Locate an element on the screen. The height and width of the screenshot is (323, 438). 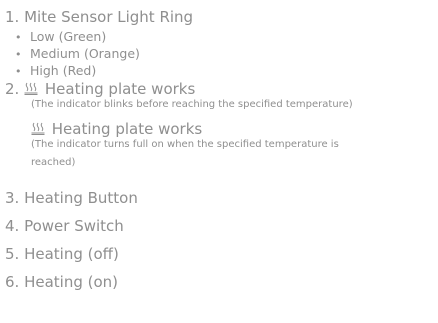
medium-label: Medium (Orange) is located at coordinates (85, 53).